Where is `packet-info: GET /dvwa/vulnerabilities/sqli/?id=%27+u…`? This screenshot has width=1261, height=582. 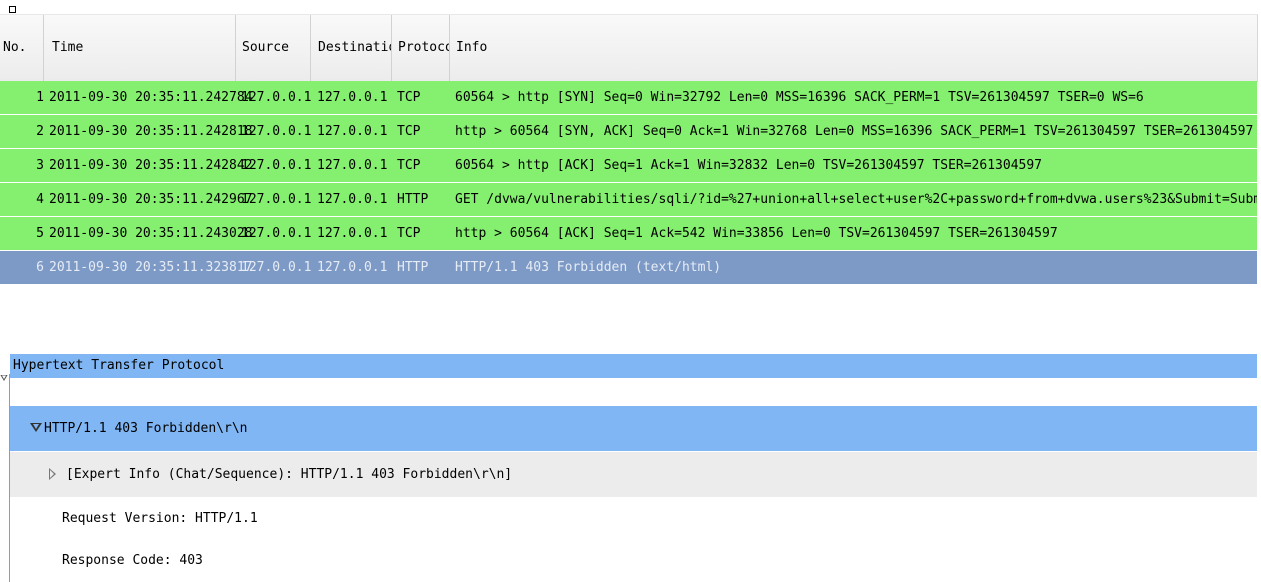
packet-info: GET /dvwa/vulnerabilities/sqli/?id=%27+u… is located at coordinates (856, 199).